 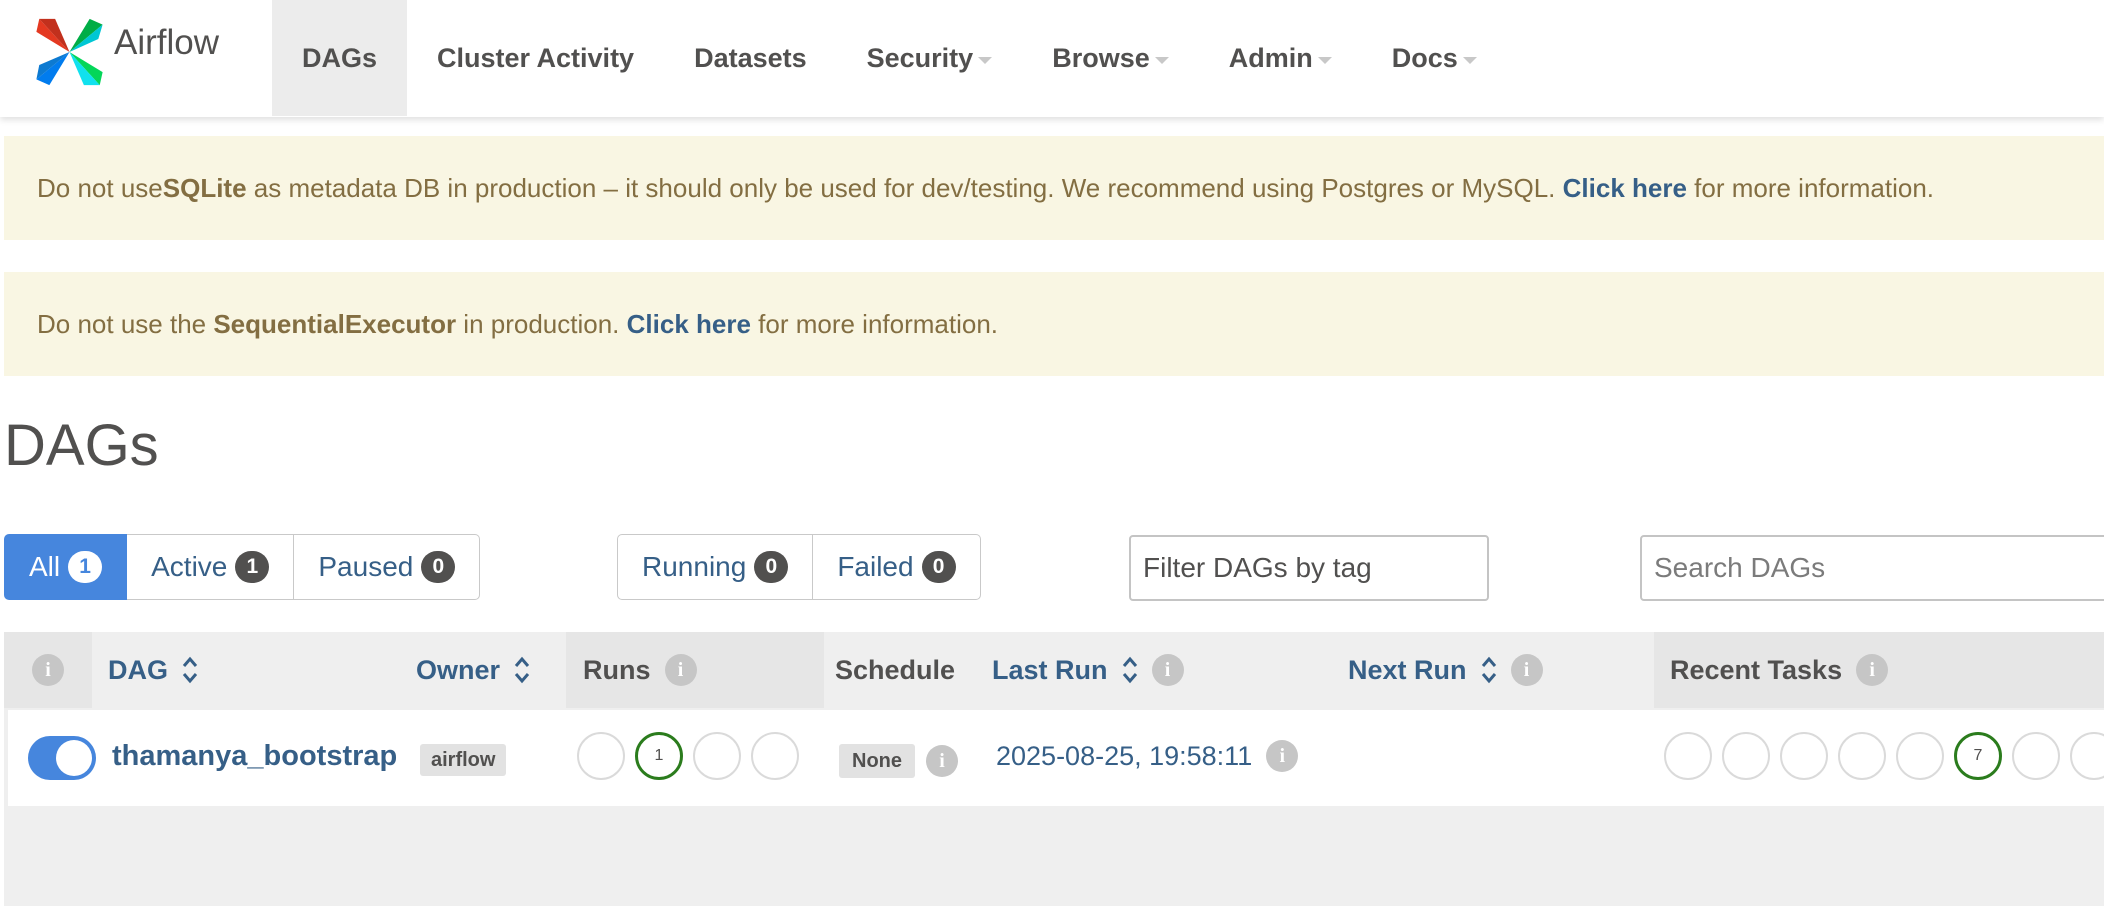 What do you see at coordinates (335, 323) in the screenshot?
I see `alert-emphasis: SequentialExecutor` at bounding box center [335, 323].